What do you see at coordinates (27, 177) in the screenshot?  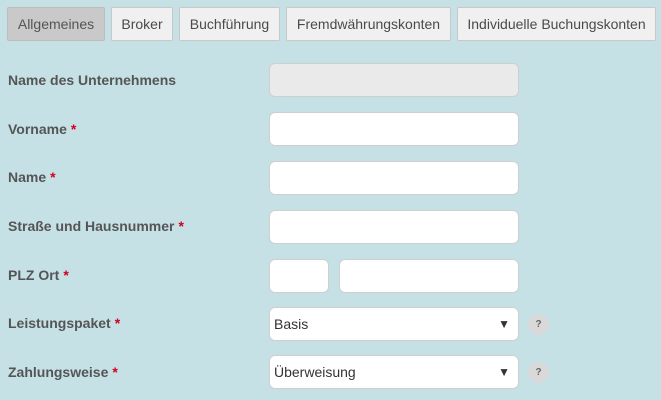 I see `last-name-label-text: Name` at bounding box center [27, 177].